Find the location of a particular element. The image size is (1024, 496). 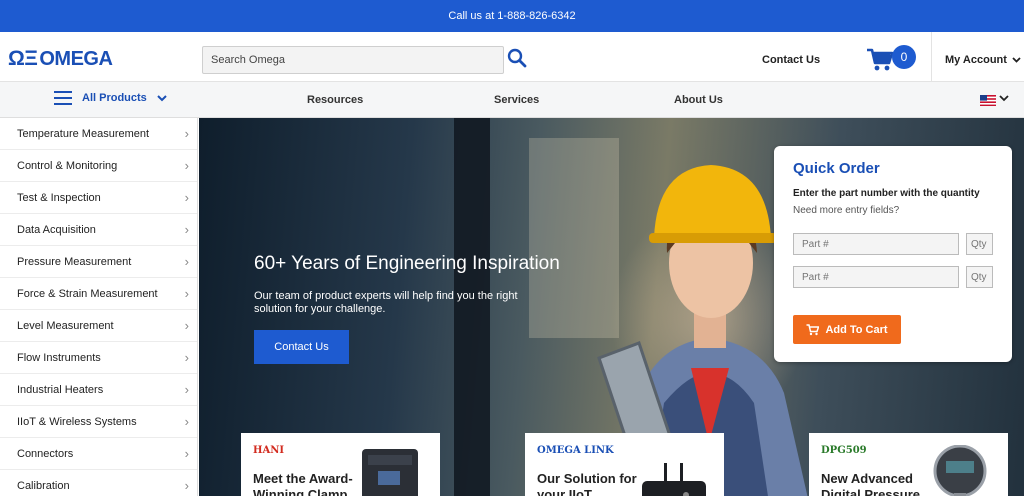

sidebar-item-label: Temperature Measurement is located at coordinates (83, 133).